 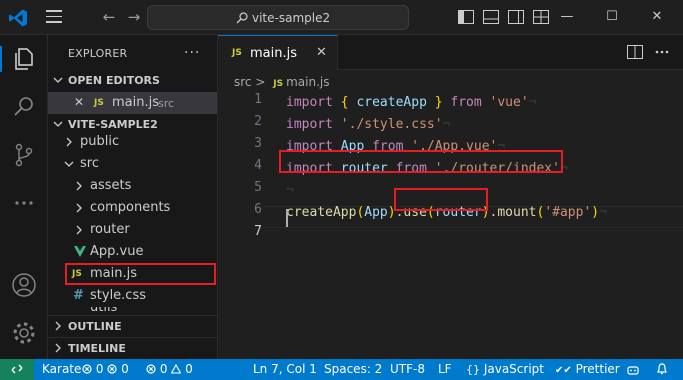 I want to click on use-router-highlight-box, so click(x=441, y=199).